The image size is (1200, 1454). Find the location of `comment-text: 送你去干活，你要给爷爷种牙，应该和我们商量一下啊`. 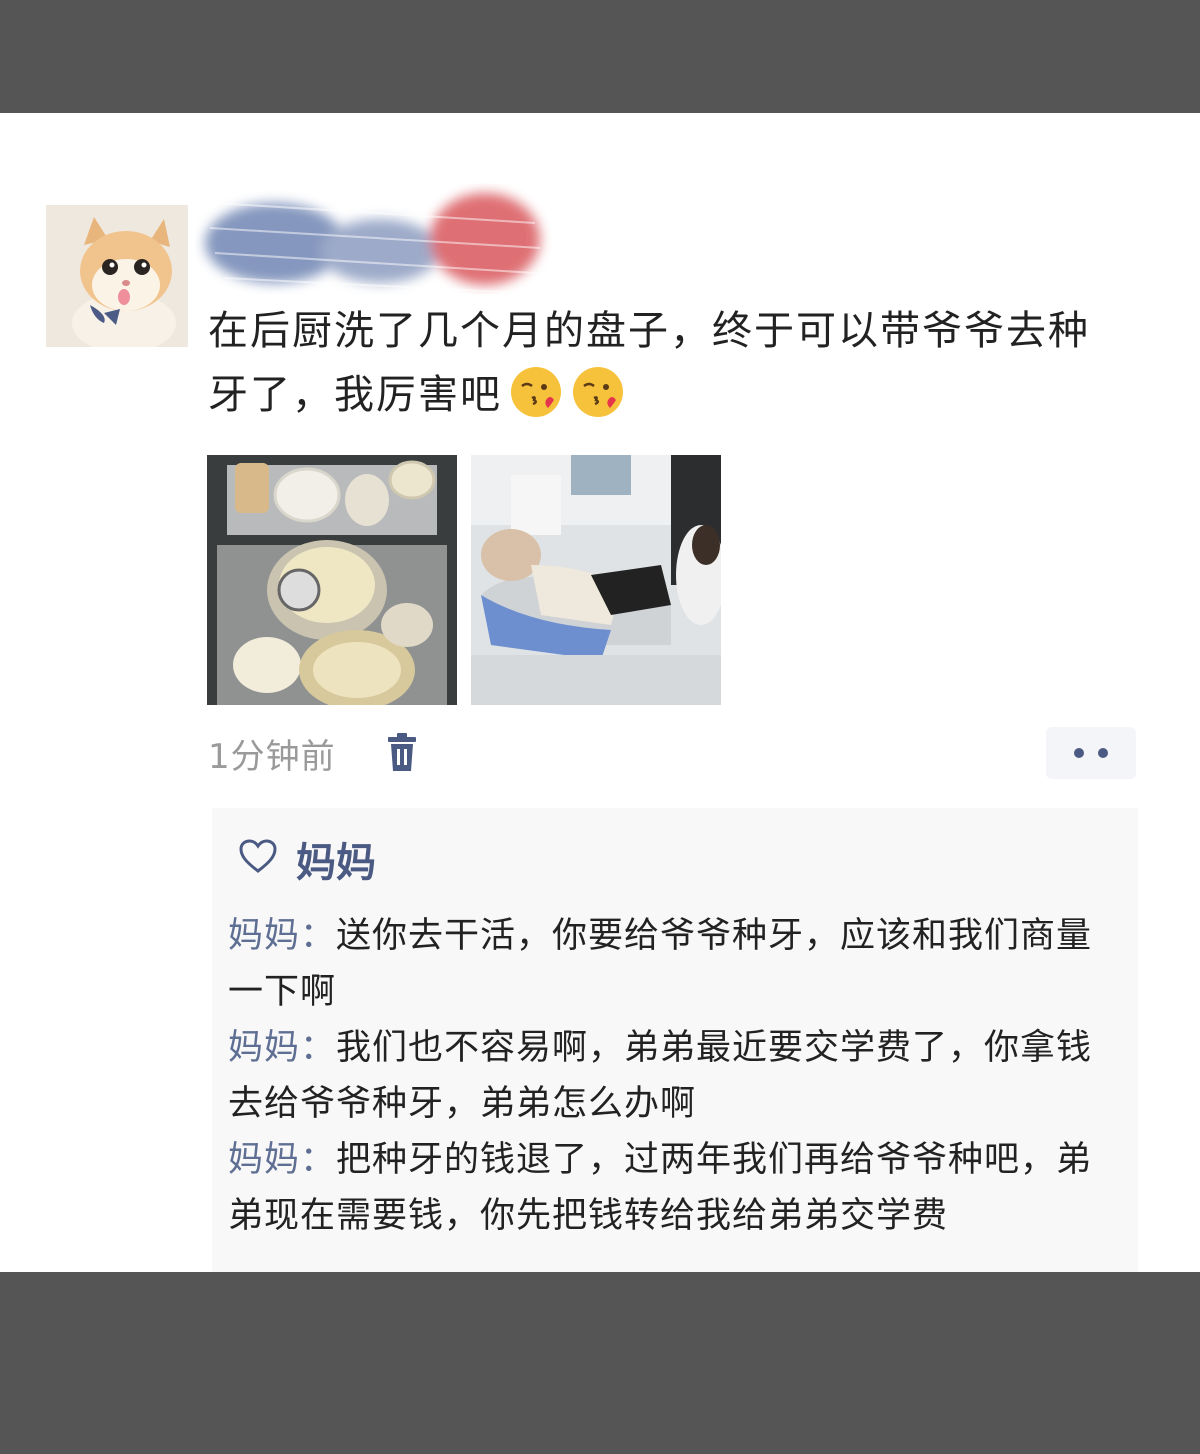

comment-text: 送你去干活，你要给爷爷种牙，应该和我们商量一下啊 is located at coordinates (660, 964).